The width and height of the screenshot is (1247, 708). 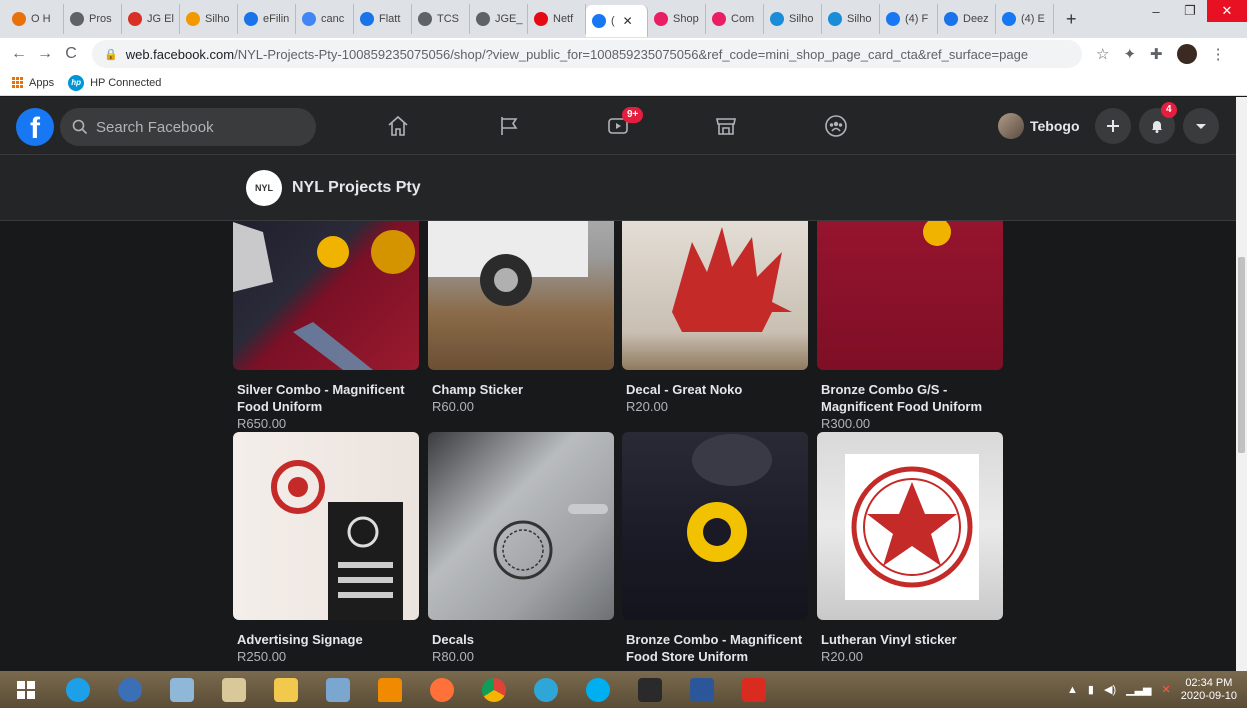 I want to click on notifications-button: 4, so click(x=1158, y=123).